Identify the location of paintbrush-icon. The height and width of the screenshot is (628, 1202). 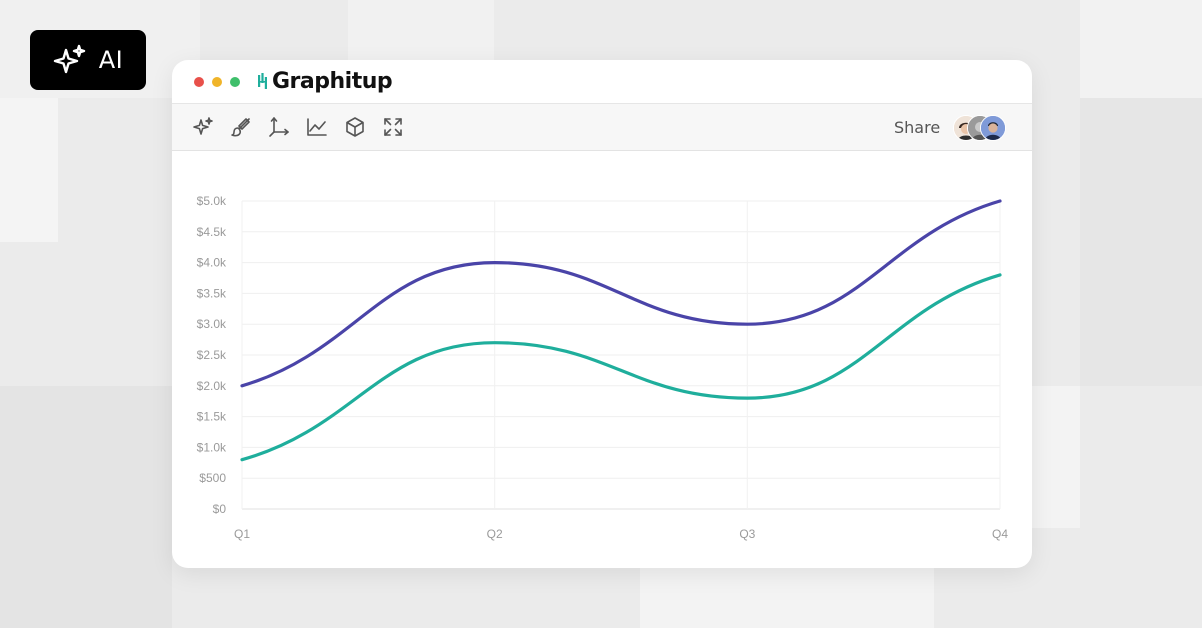
(241, 127).